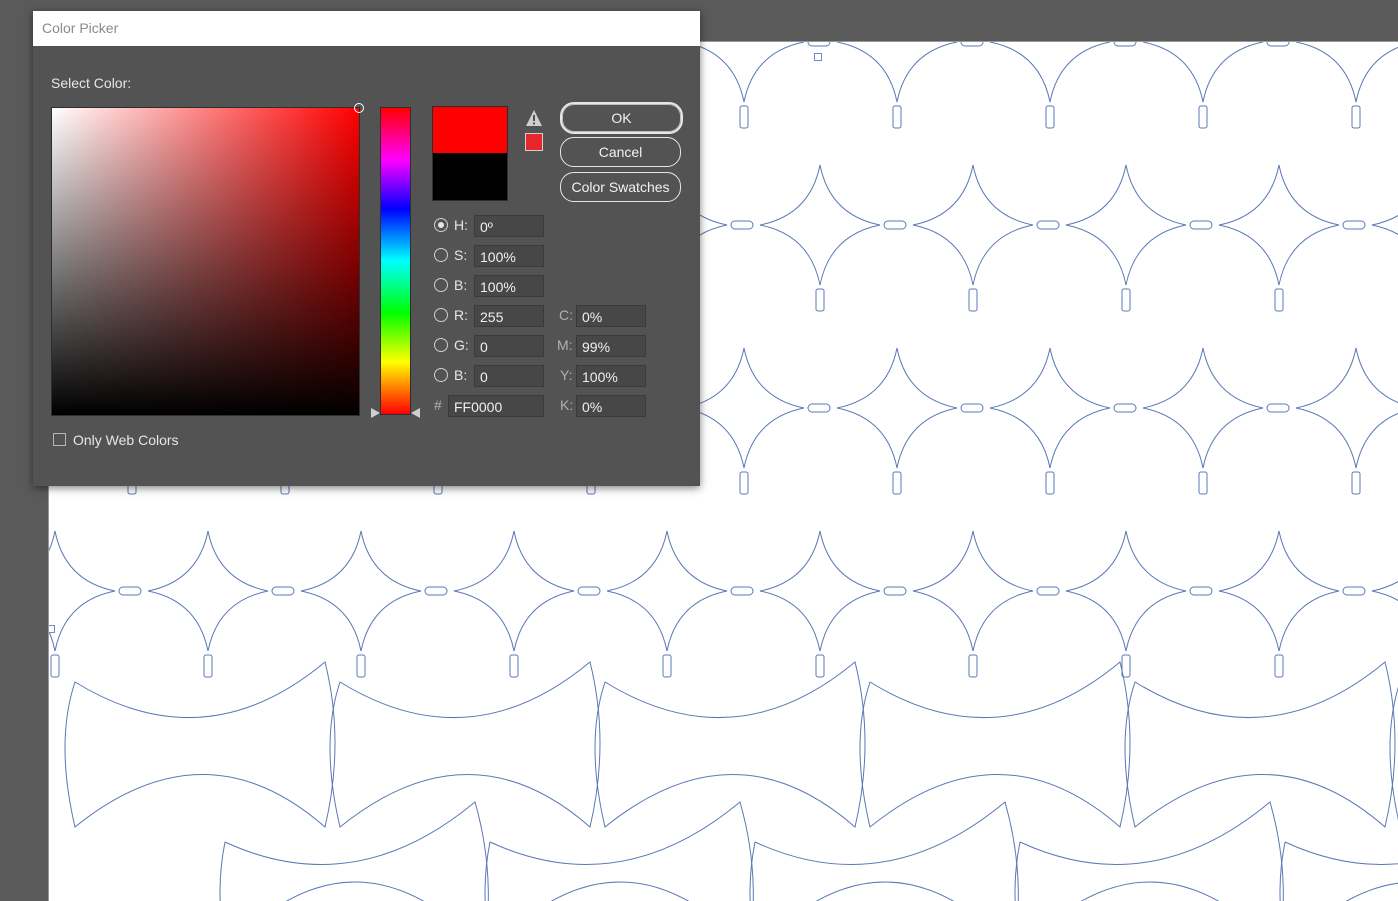 The height and width of the screenshot is (901, 1398). I want to click on color-field-cursor, so click(359, 108).